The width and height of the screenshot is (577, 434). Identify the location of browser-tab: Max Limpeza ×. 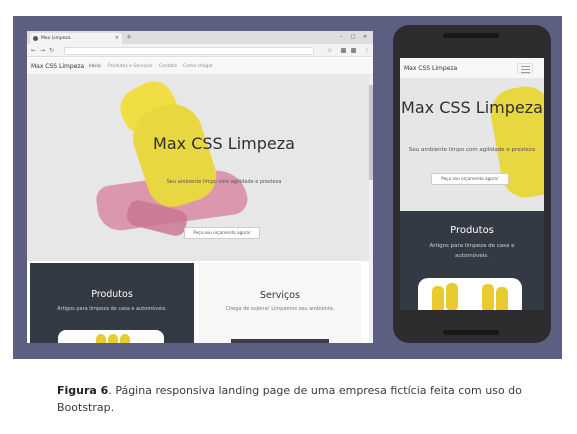
(76, 38).